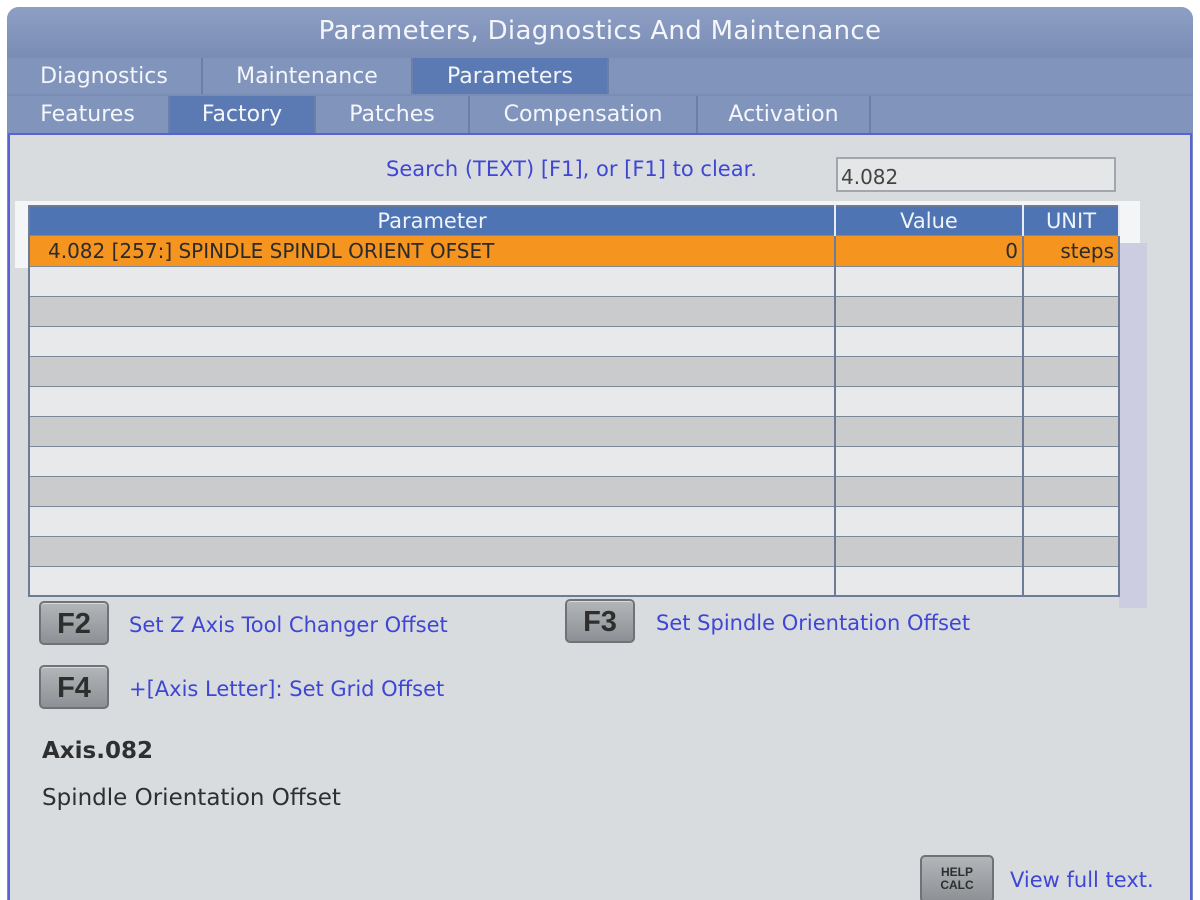  Describe the element at coordinates (1071, 220) in the screenshot. I see `column-header-unit: UNIT` at that location.